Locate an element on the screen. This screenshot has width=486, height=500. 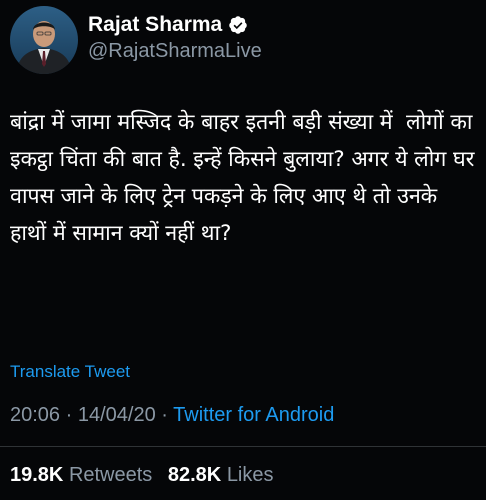
tweet-header: Rajat Sharma @RajatSharmaLive is located at coordinates (136, 40).